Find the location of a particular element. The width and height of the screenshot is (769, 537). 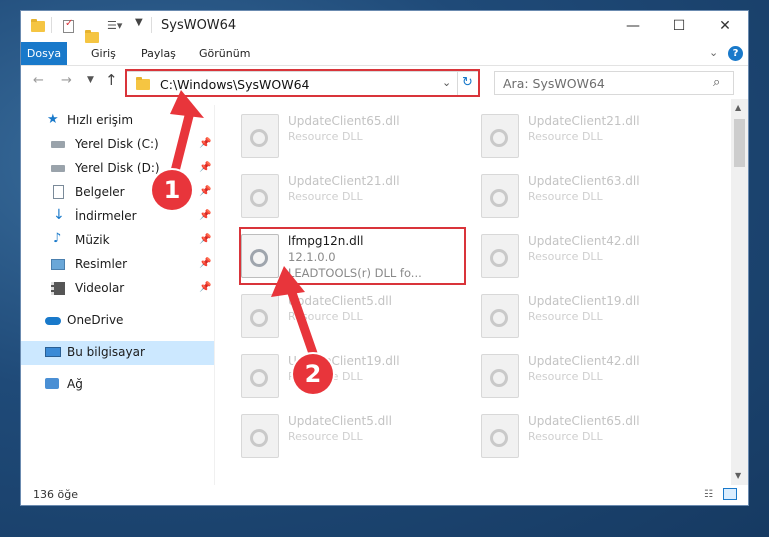

arrow-1-head is located at coordinates (187, 104).